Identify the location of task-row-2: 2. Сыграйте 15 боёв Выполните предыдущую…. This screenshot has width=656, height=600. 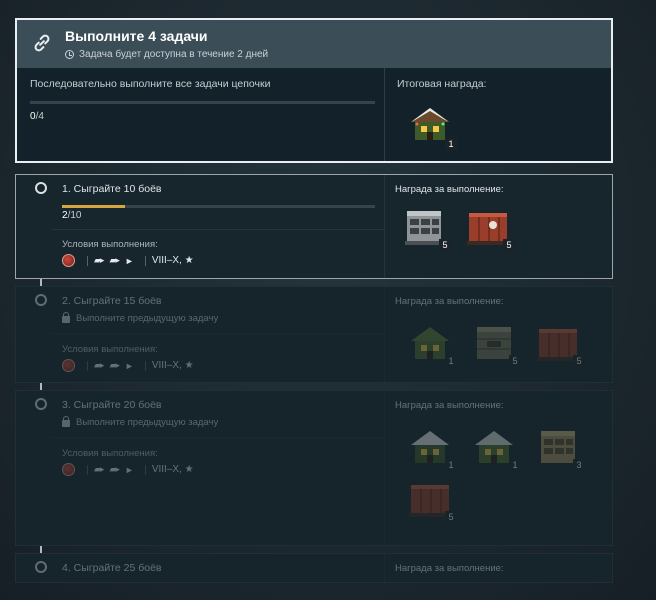
(314, 334).